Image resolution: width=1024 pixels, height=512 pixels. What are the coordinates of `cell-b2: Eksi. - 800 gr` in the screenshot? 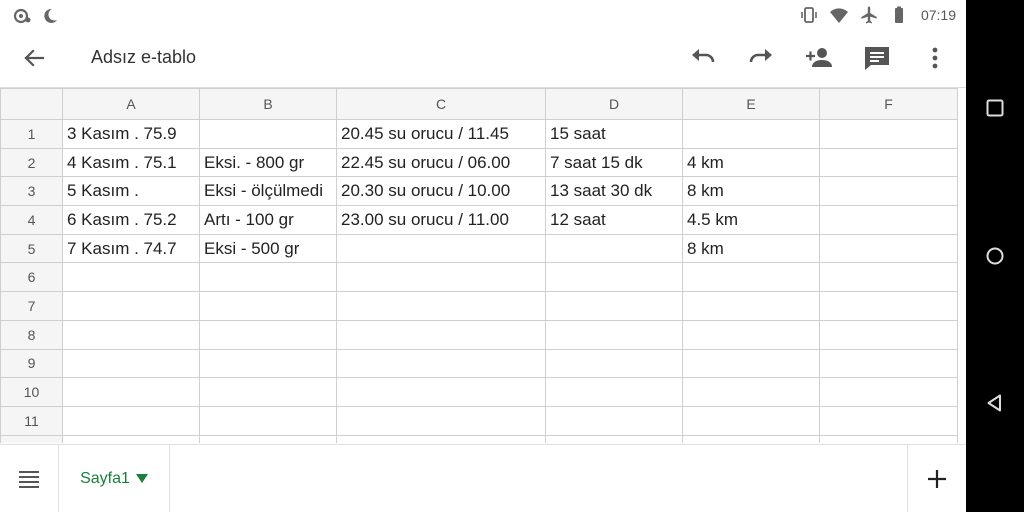 It's located at (268, 162).